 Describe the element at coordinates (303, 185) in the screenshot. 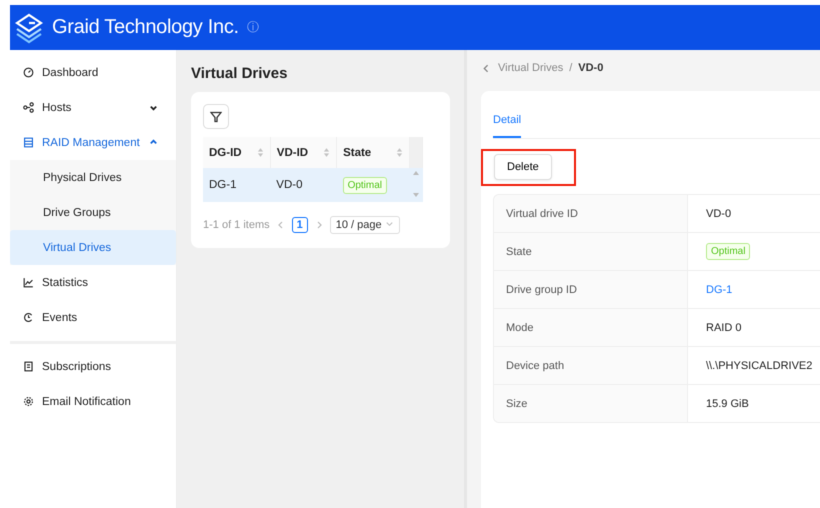

I see `table-cell: VD-0` at that location.